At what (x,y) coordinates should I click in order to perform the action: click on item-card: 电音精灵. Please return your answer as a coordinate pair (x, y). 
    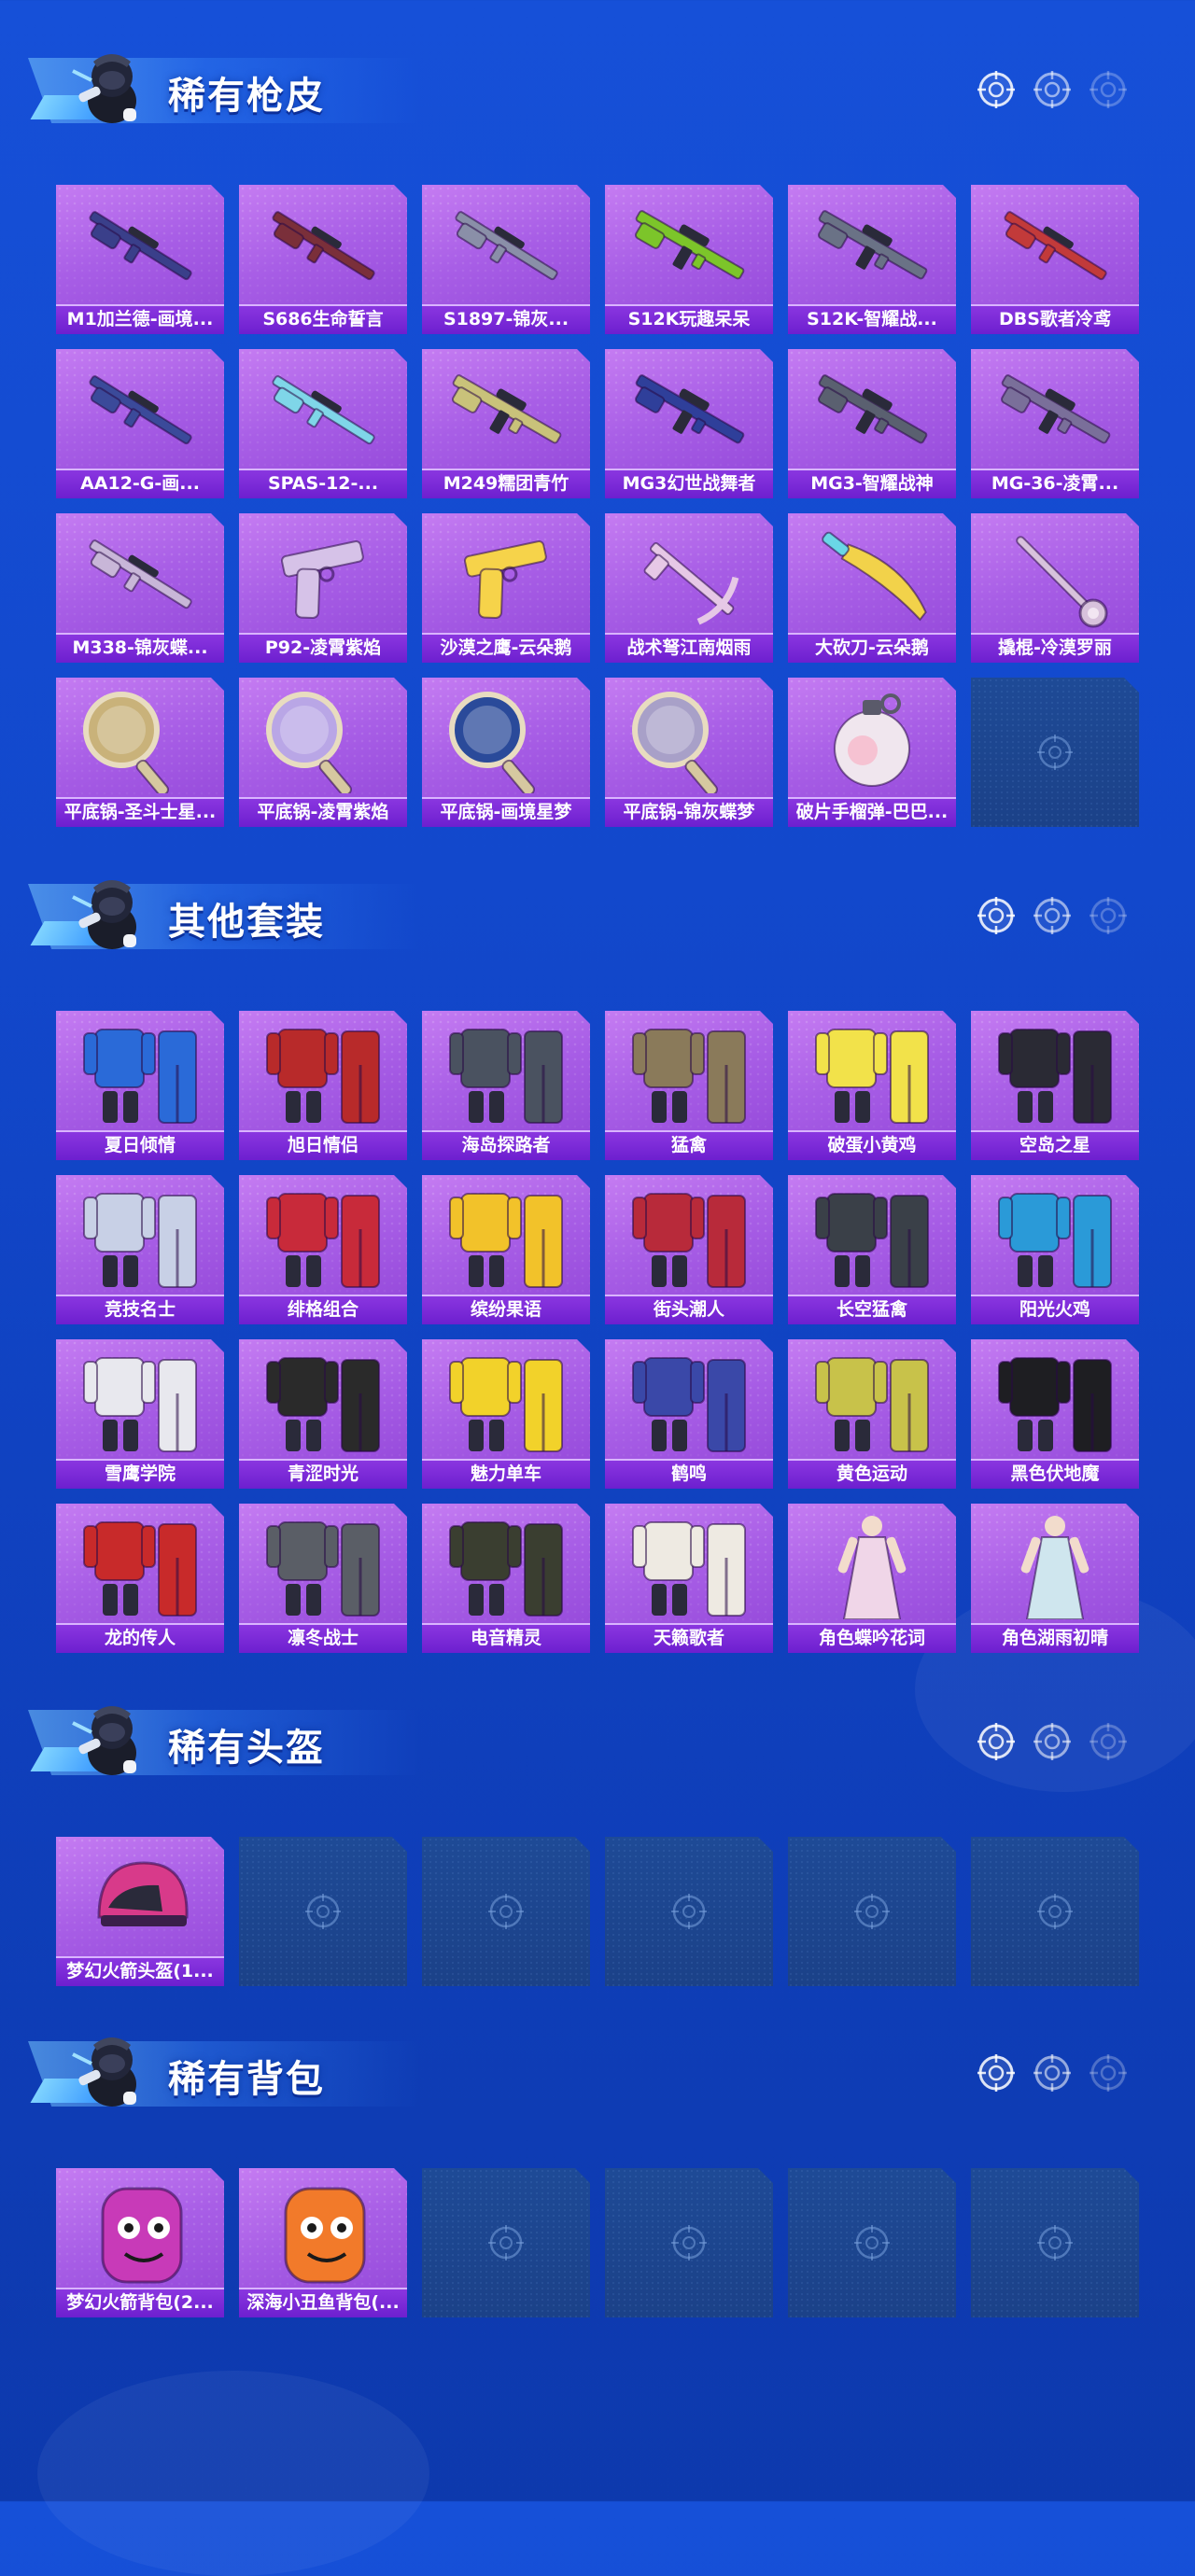
    Looking at the image, I should click on (506, 1578).